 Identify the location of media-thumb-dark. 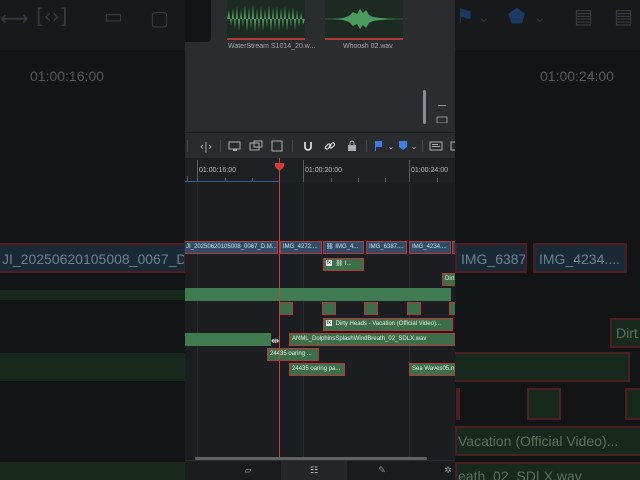
(198, 21).